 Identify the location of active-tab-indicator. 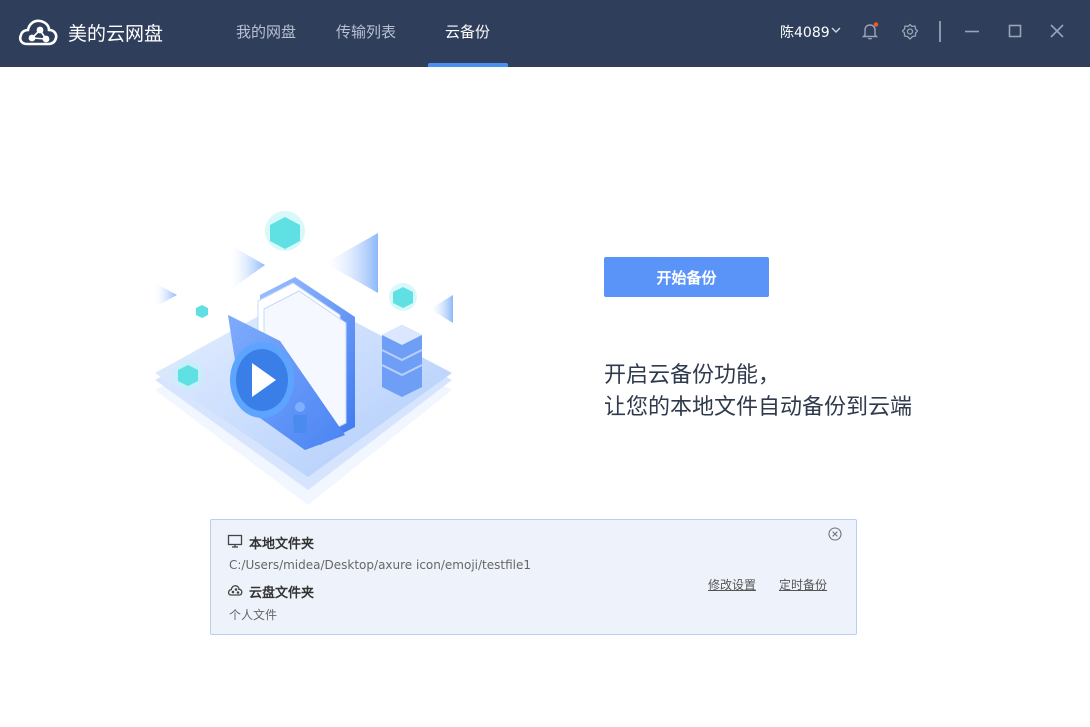
(468, 65).